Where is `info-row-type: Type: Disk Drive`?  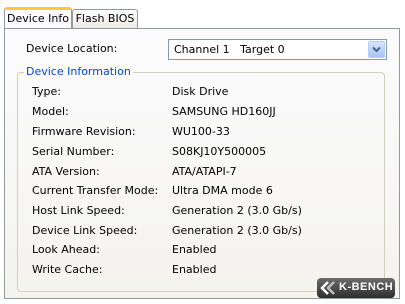
info-row-type: Type: Disk Drive is located at coordinates (130, 92).